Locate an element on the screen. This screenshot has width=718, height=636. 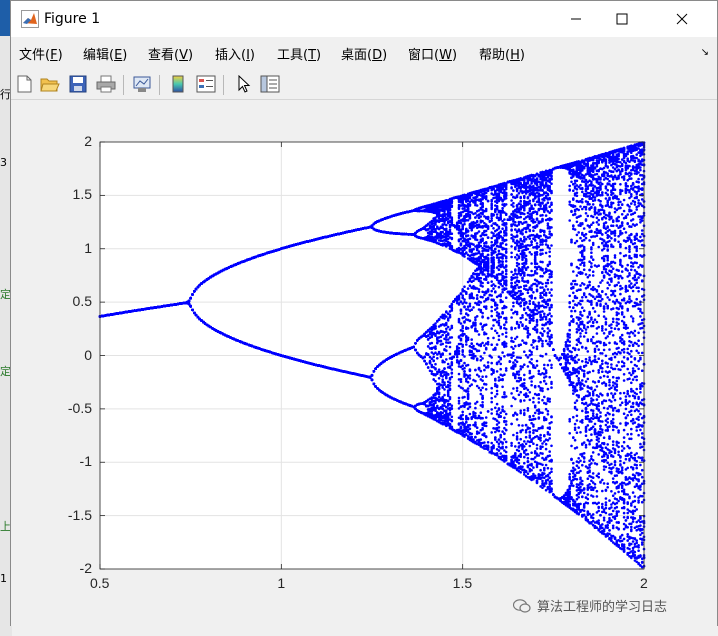
new-figure-button is located at coordinates (24, 84).